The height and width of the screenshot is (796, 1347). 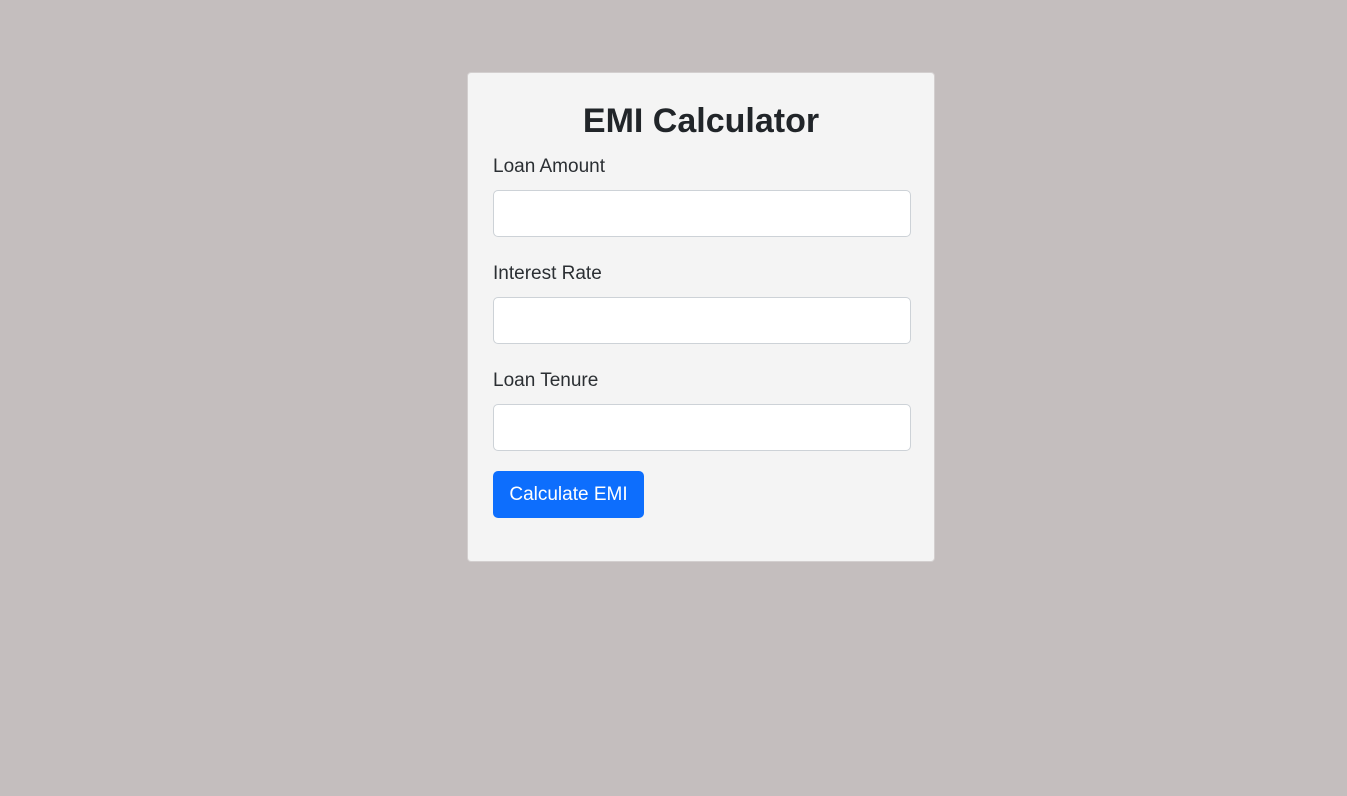 I want to click on page-title: EMI Calculator, so click(x=701, y=121).